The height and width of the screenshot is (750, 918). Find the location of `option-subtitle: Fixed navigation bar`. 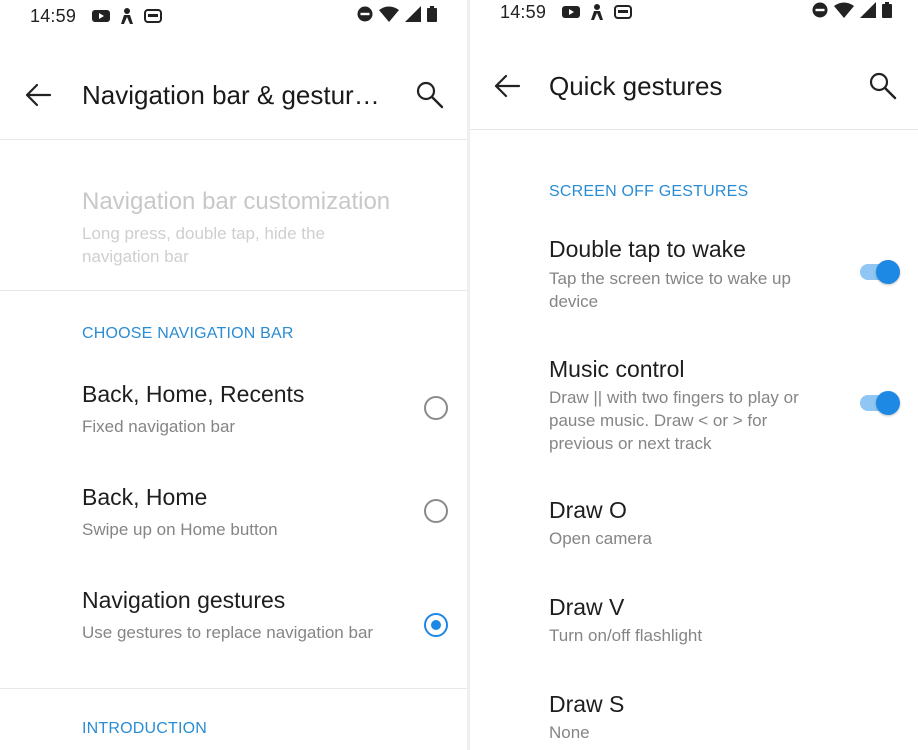

option-subtitle: Fixed navigation bar is located at coordinates (159, 426).